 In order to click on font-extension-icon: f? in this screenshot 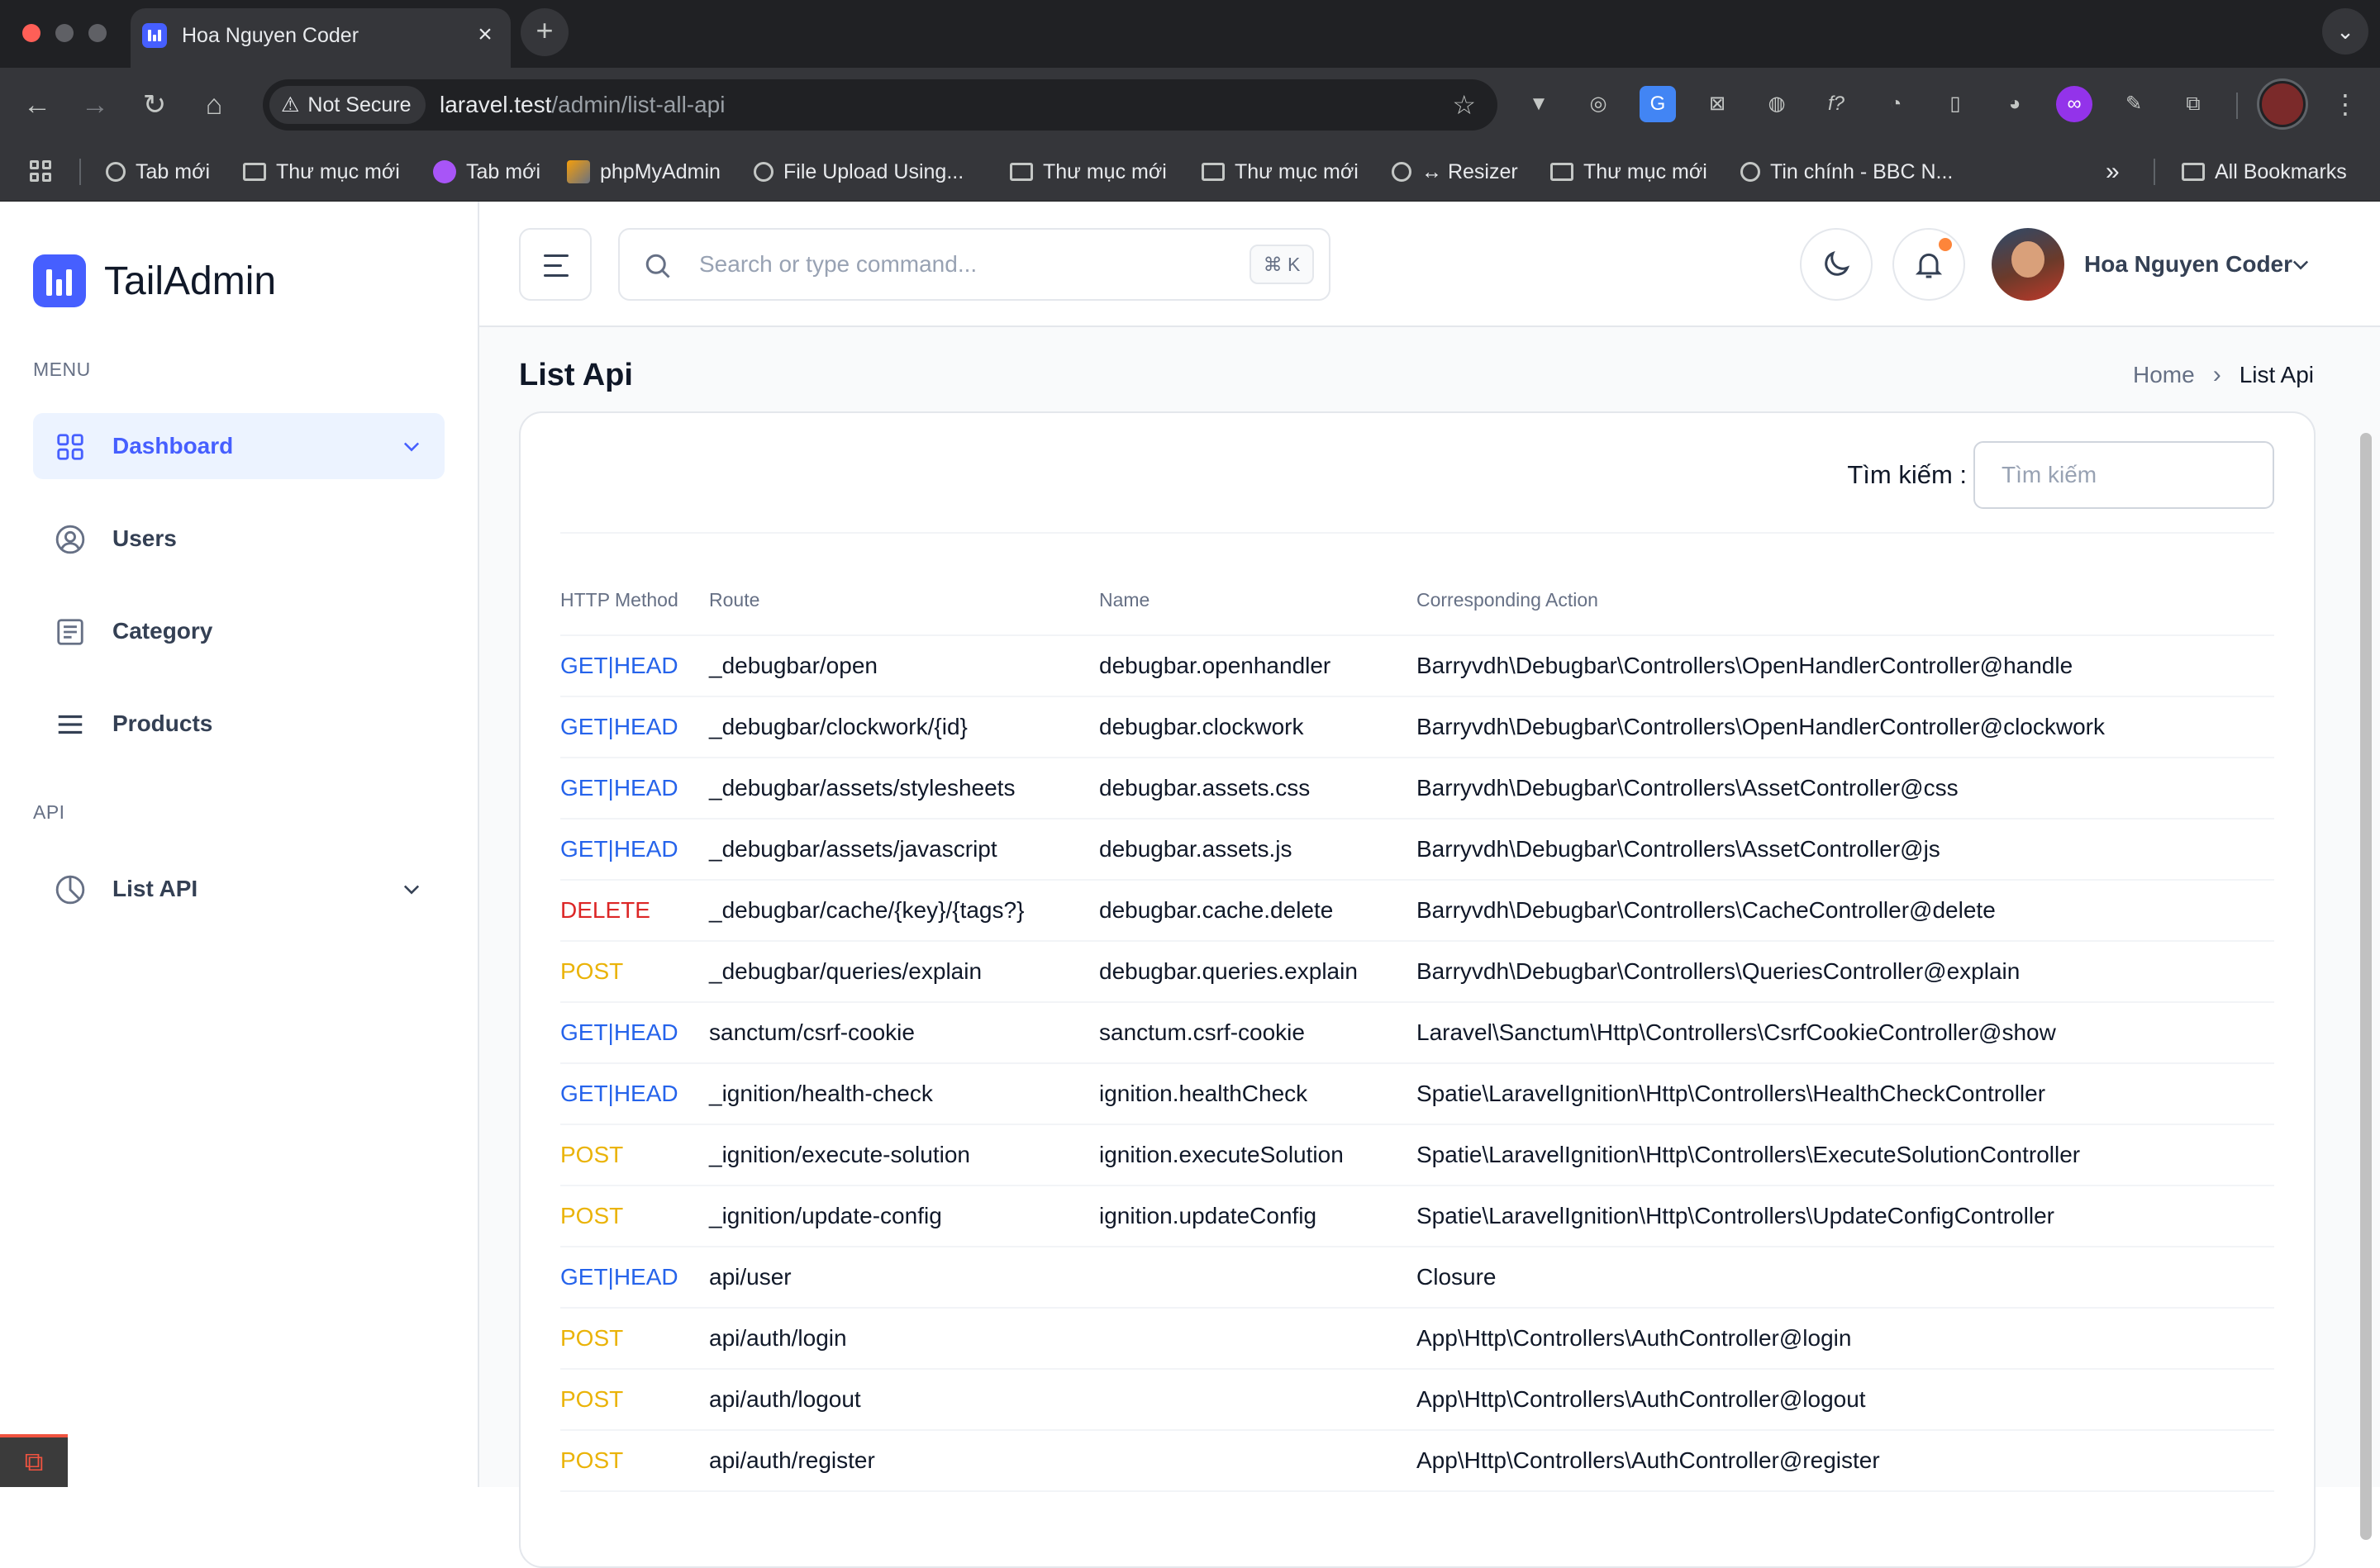, I will do `click(1836, 104)`.